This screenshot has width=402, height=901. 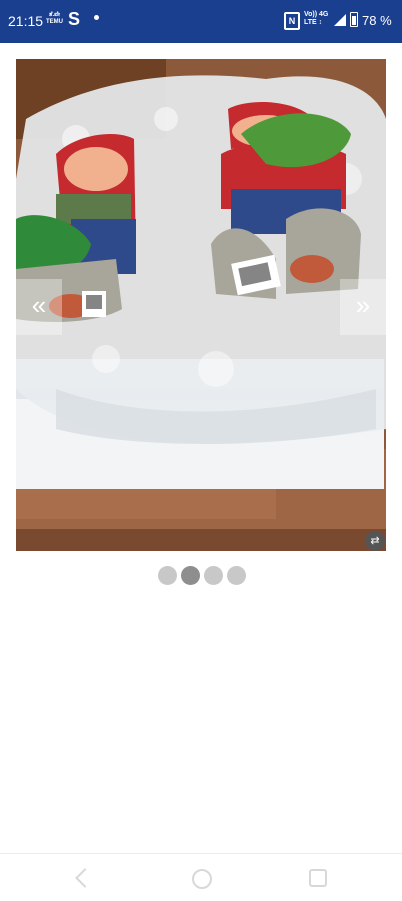 What do you see at coordinates (292, 21) in the screenshot?
I see `nfc-icon: N` at bounding box center [292, 21].